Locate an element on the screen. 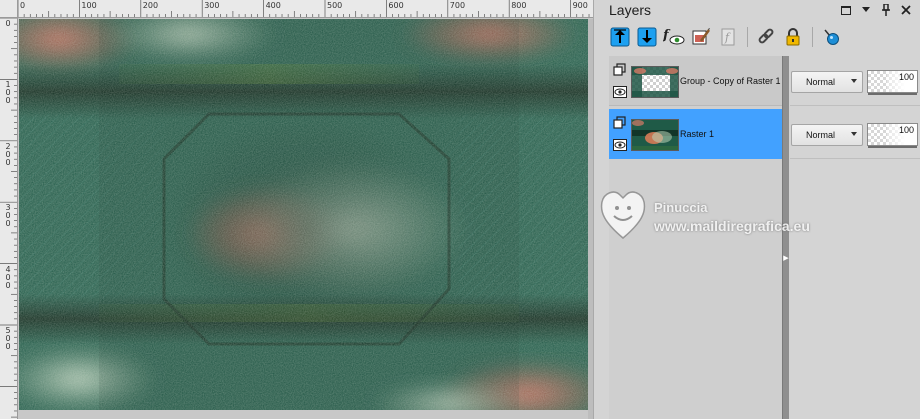 The width and height of the screenshot is (920, 419). properties-icon is located at coordinates (831, 37).